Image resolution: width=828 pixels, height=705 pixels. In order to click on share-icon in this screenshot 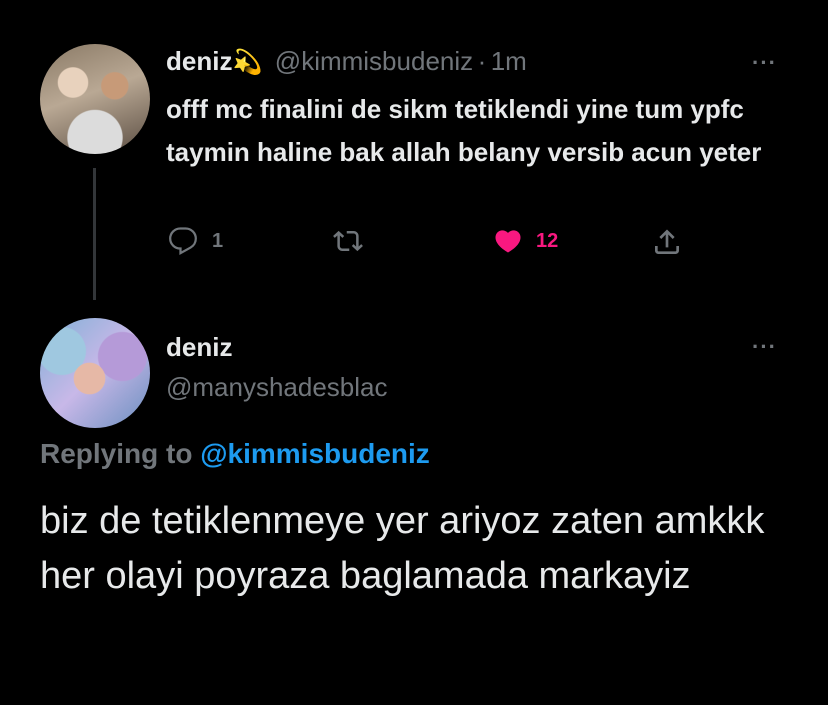, I will do `click(667, 241)`.